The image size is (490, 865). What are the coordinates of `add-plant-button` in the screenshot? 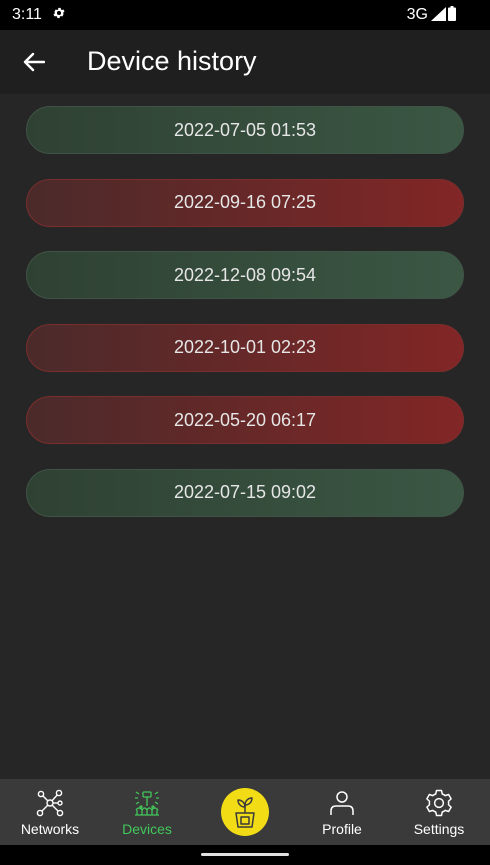 It's located at (245, 812).